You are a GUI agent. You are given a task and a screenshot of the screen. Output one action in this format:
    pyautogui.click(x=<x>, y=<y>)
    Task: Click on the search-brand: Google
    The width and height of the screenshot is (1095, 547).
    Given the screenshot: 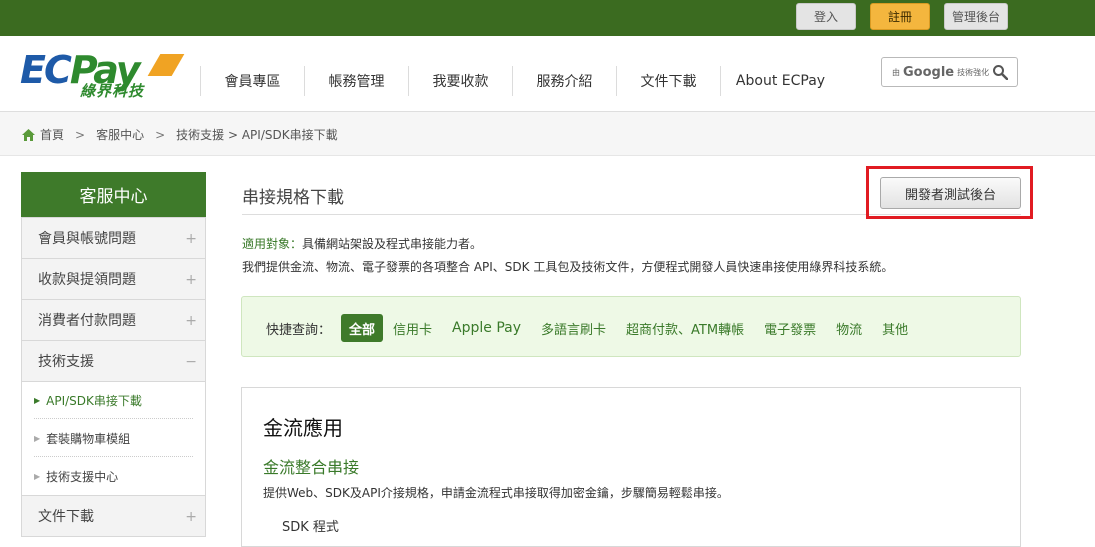 What is the action you would take?
    pyautogui.click(x=929, y=72)
    